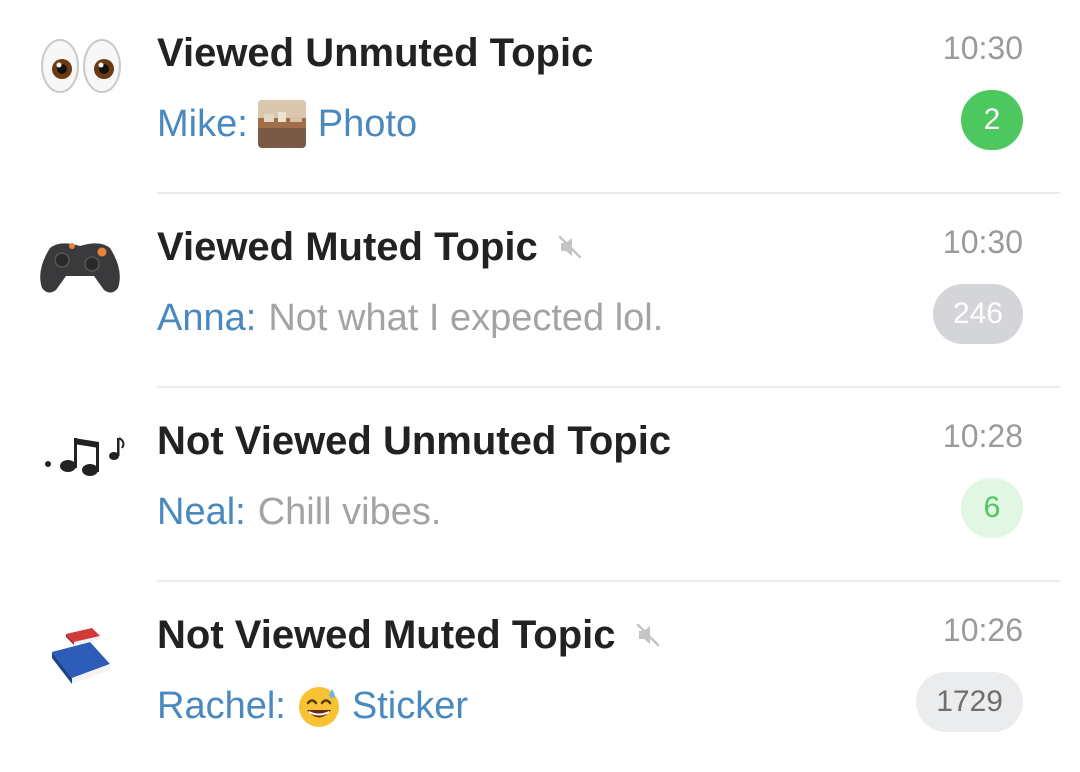 This screenshot has height=772, width=1080. What do you see at coordinates (414, 440) in the screenshot?
I see `topic-title: Not Viewed Unmuted Topic` at bounding box center [414, 440].